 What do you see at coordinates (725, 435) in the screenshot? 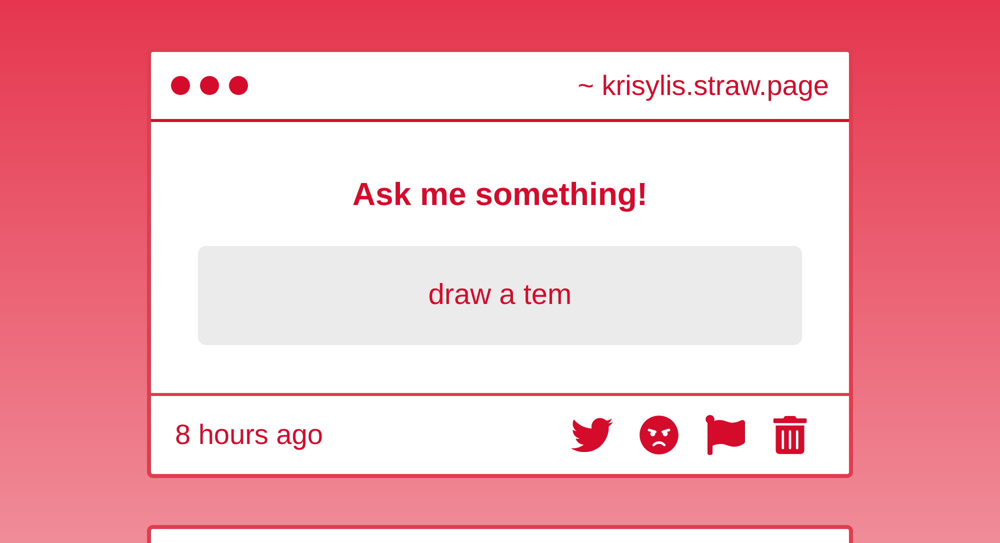
I see `flag-icon` at bounding box center [725, 435].